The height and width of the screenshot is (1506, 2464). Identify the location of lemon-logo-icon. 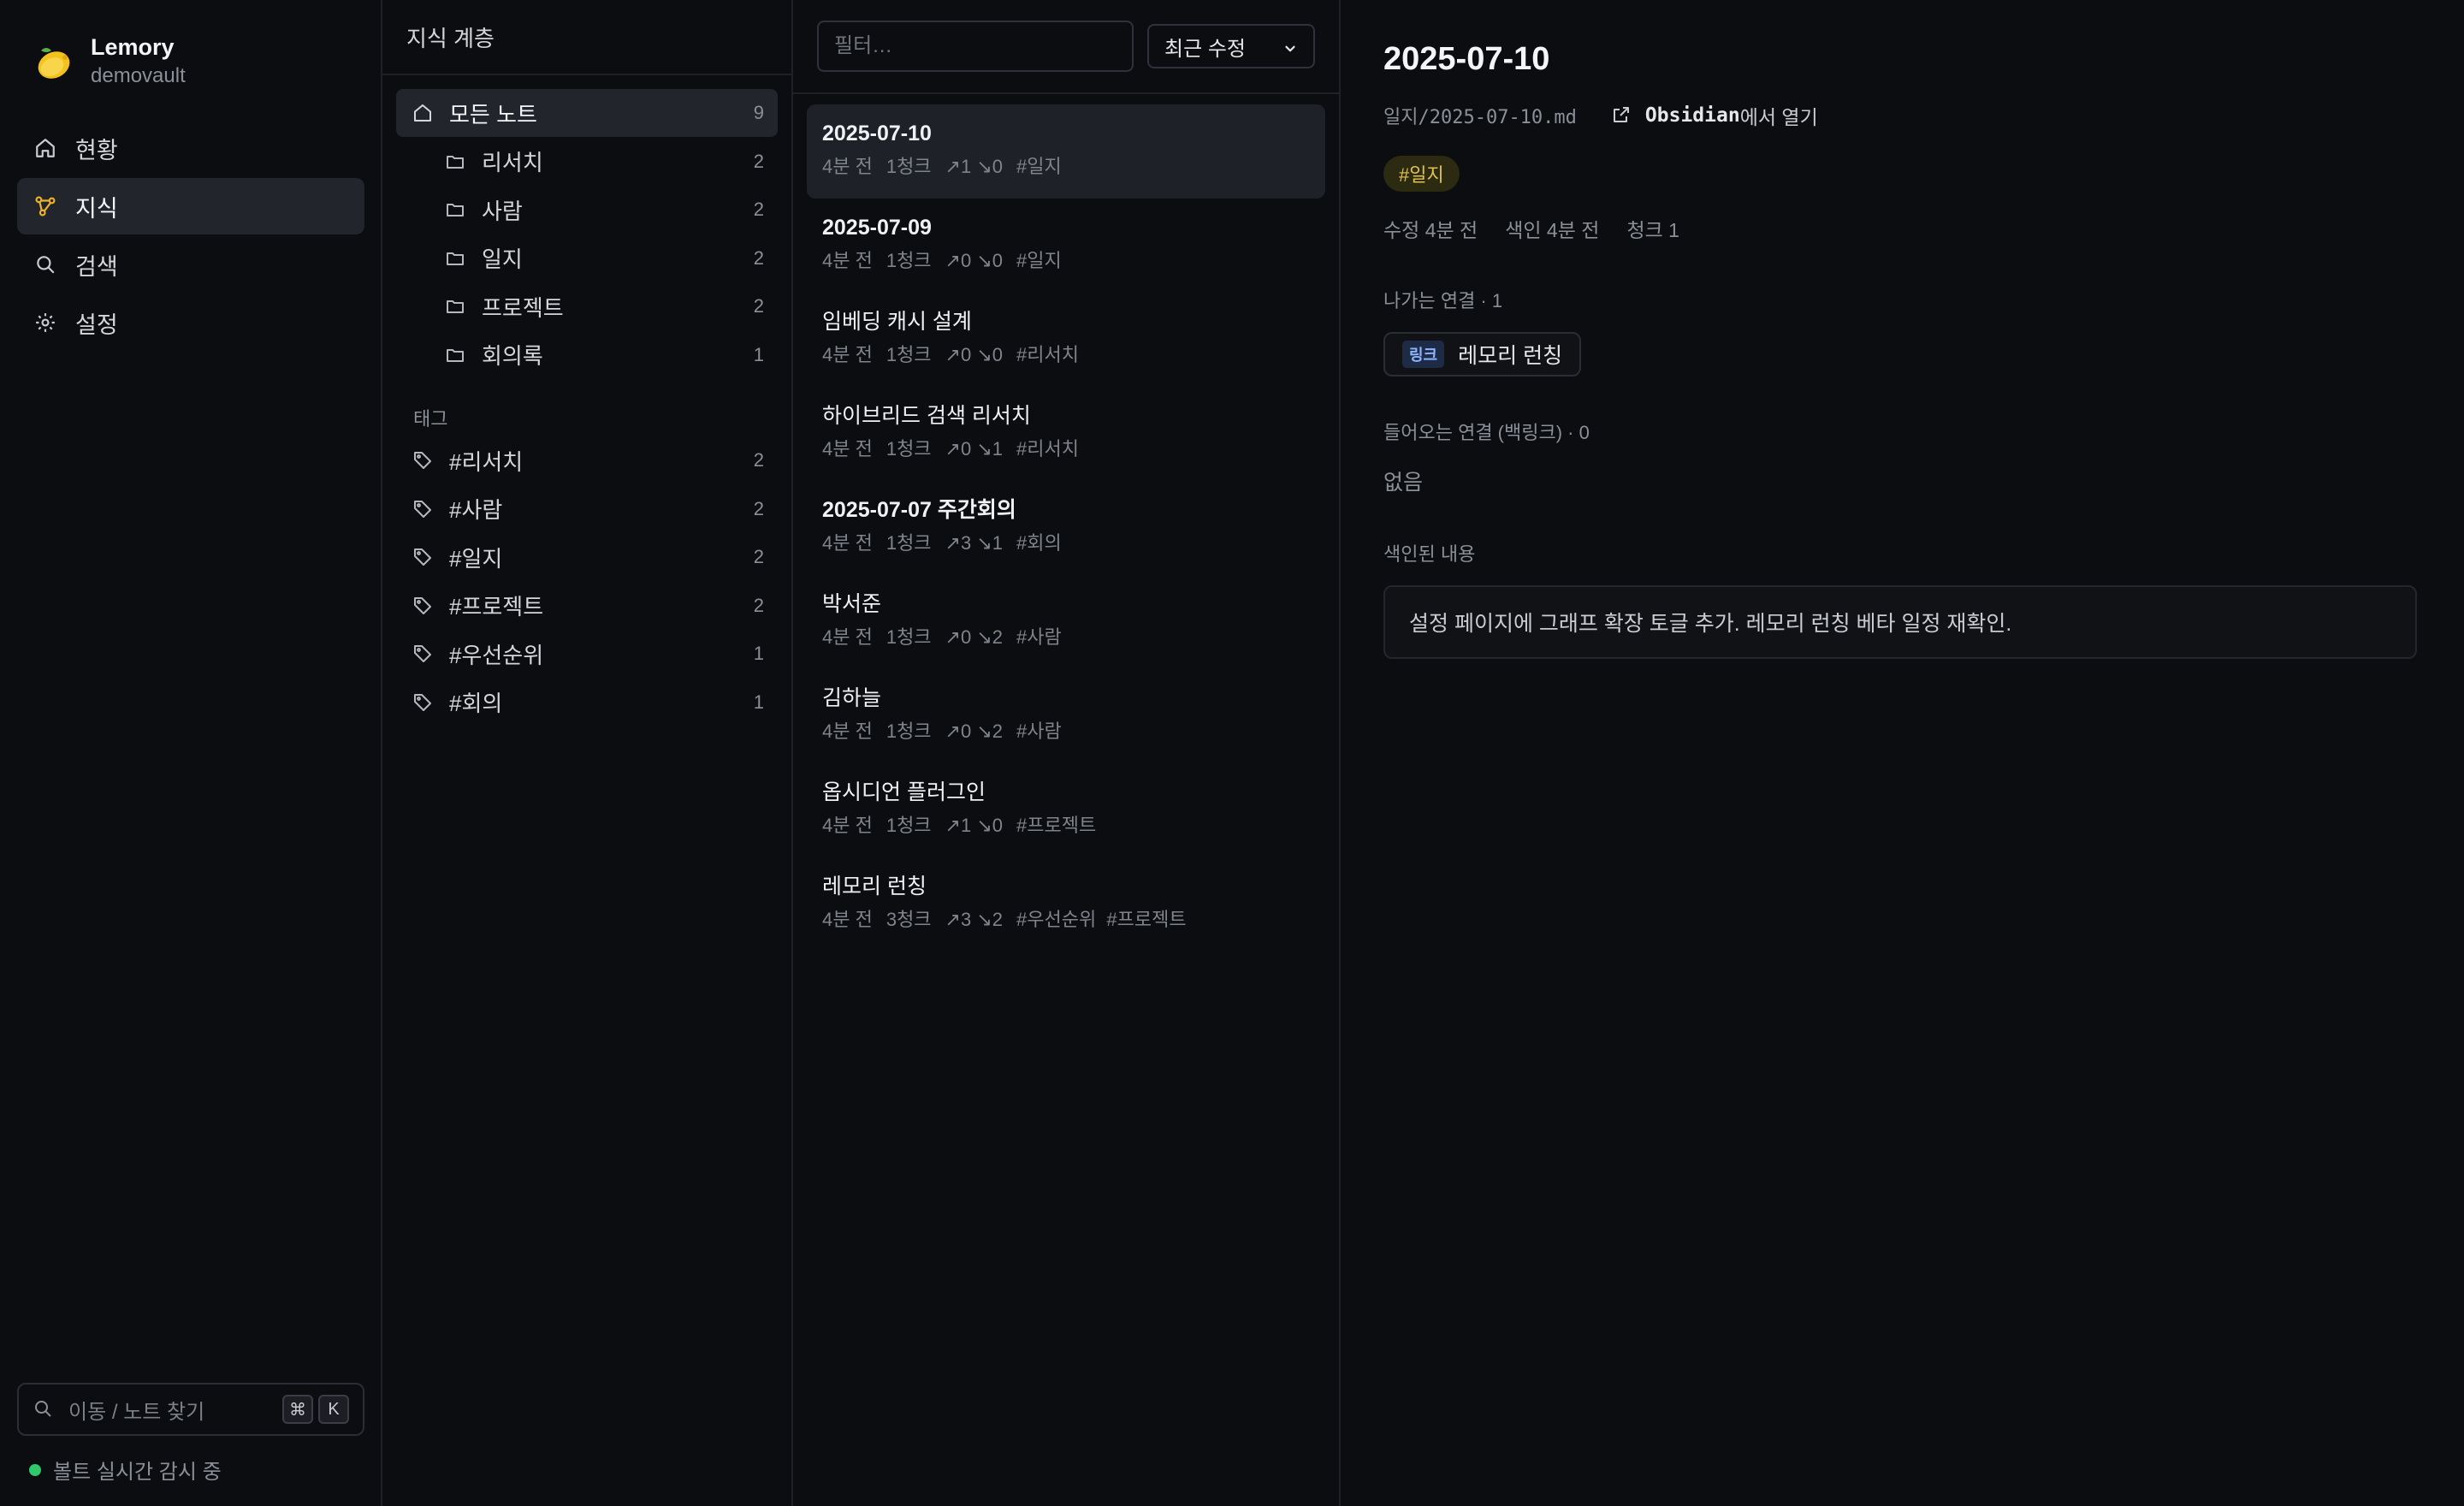
(52, 61).